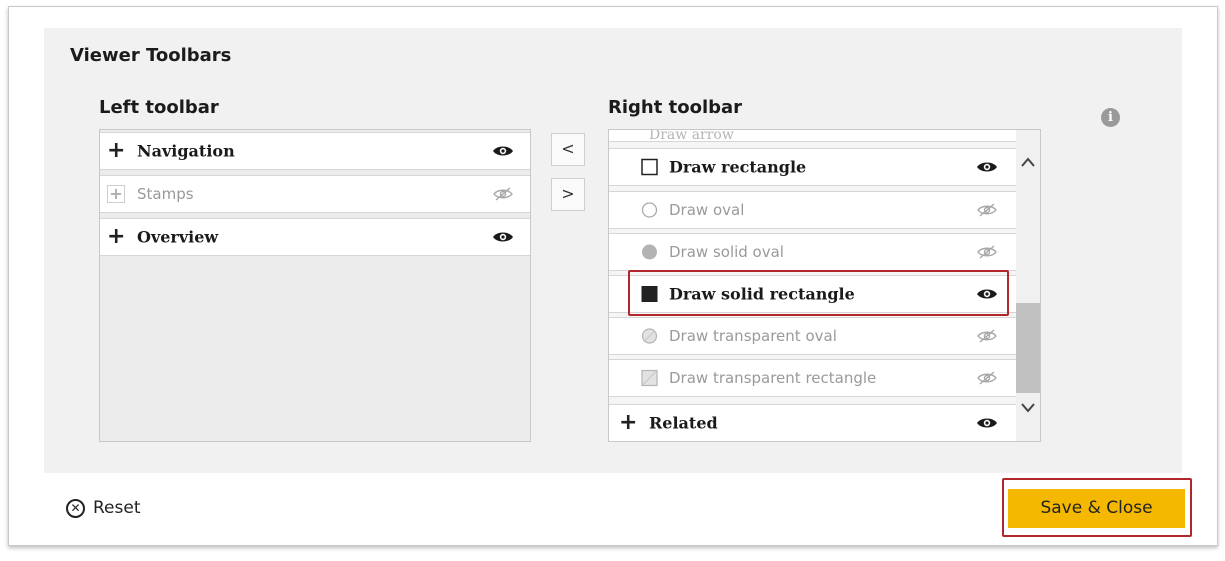 The width and height of the screenshot is (1225, 561). Describe the element at coordinates (315, 194) in the screenshot. I see `left-item-stamps: + Stamps` at that location.